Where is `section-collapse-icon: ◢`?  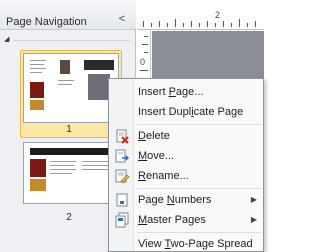
section-collapse-icon: ◢ is located at coordinates (9, 40).